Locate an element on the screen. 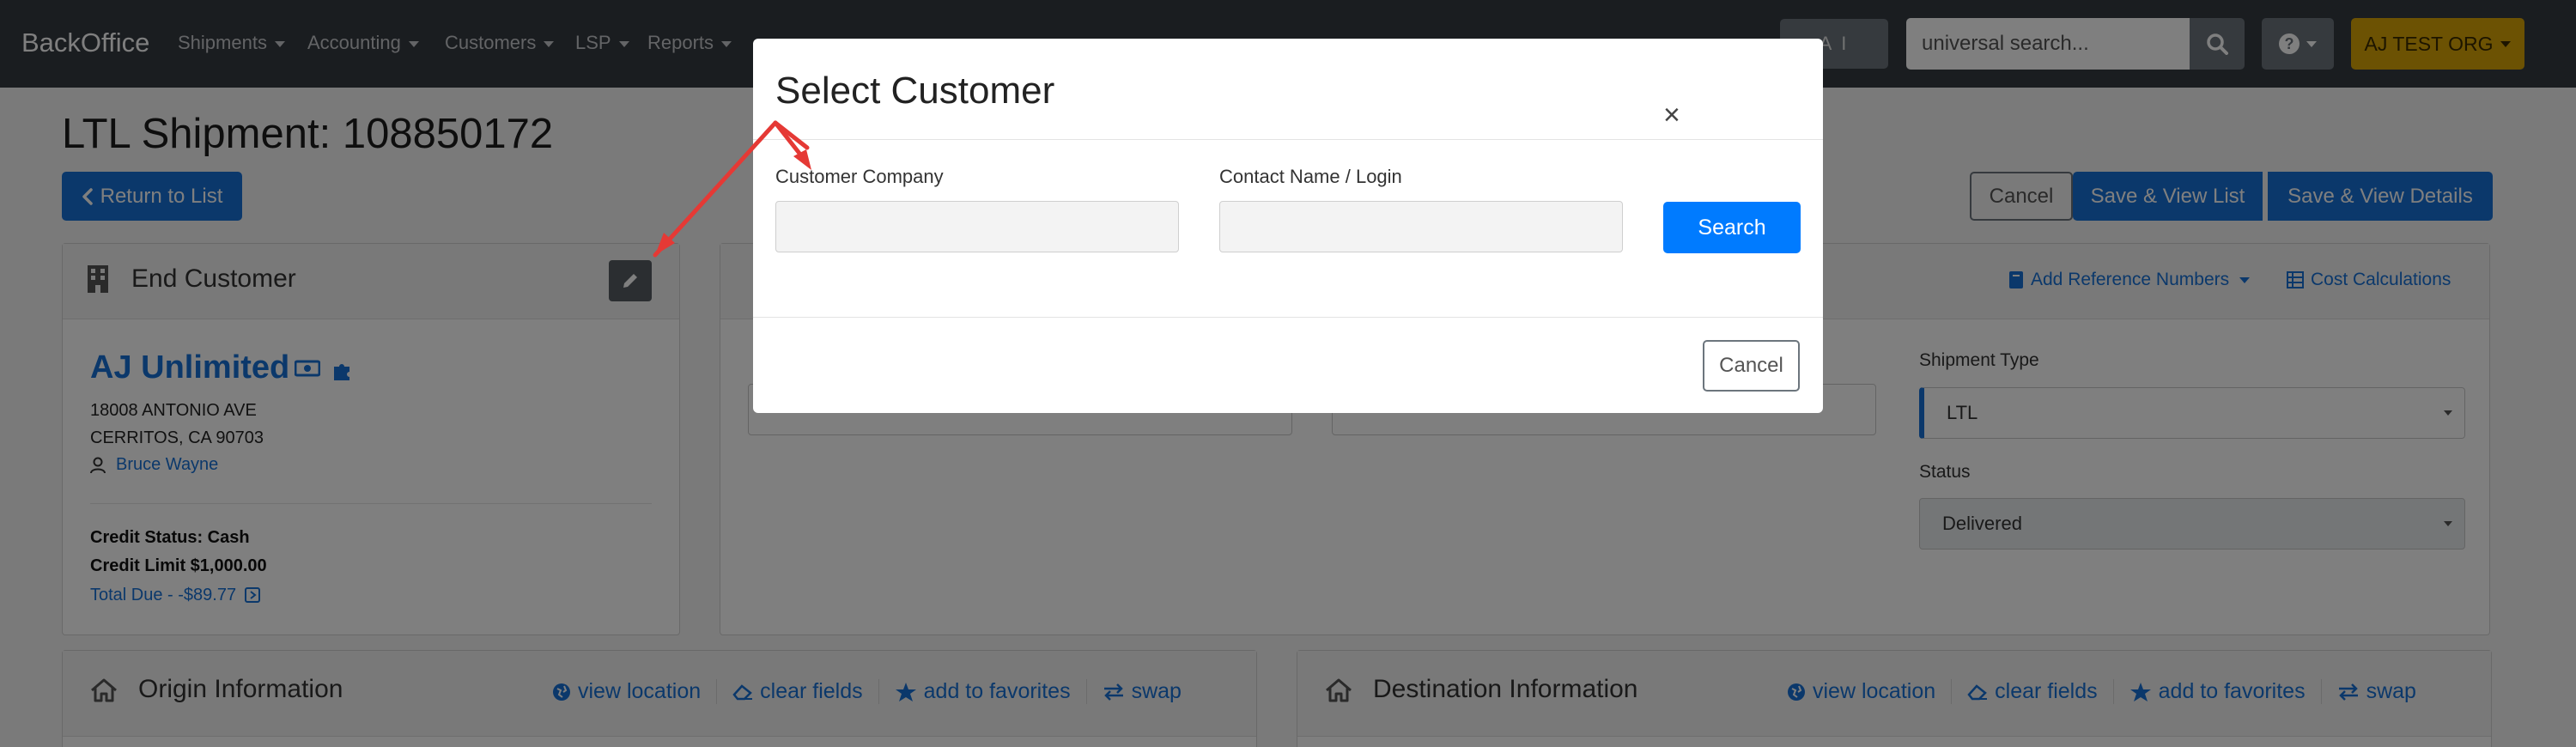 The width and height of the screenshot is (2576, 747). contact-name-login-label: Contact Name / Login is located at coordinates (1310, 176).